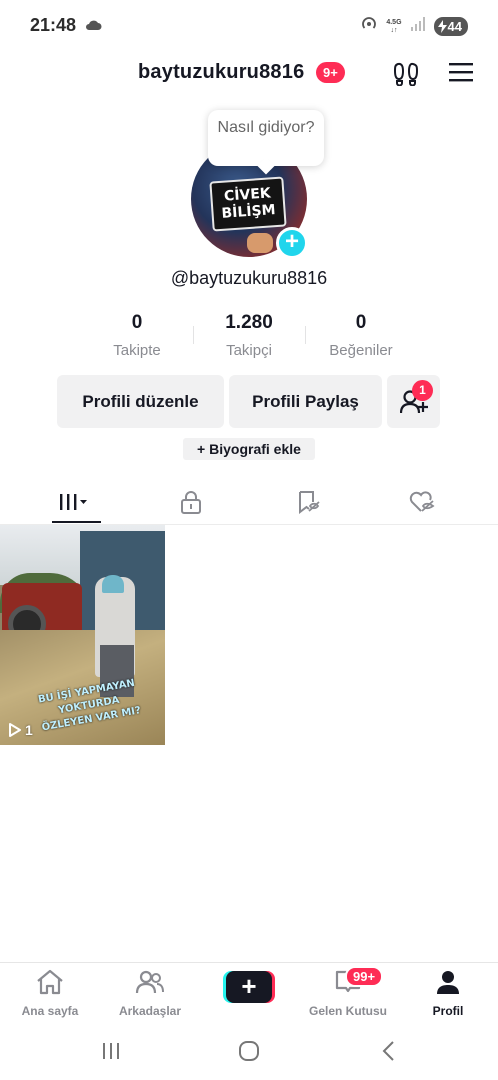  What do you see at coordinates (50, 982) in the screenshot?
I see `home-icon` at bounding box center [50, 982].